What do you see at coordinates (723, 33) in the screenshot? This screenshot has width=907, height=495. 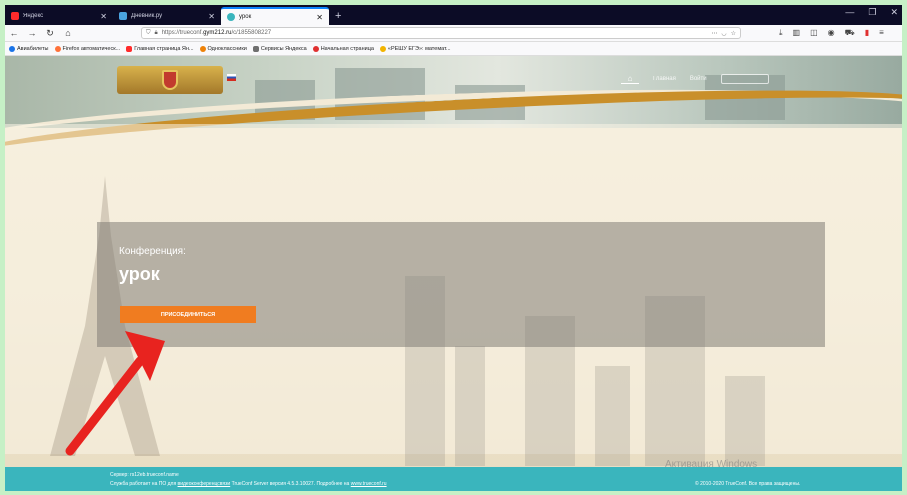 I see `pocket-icon: ◡` at bounding box center [723, 33].